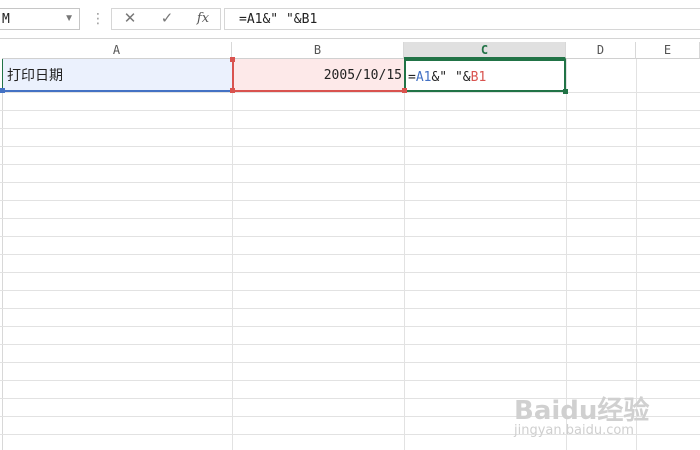 The image size is (700, 450). What do you see at coordinates (98, 18) in the screenshot?
I see `more-options-icon: ⋮` at bounding box center [98, 18].